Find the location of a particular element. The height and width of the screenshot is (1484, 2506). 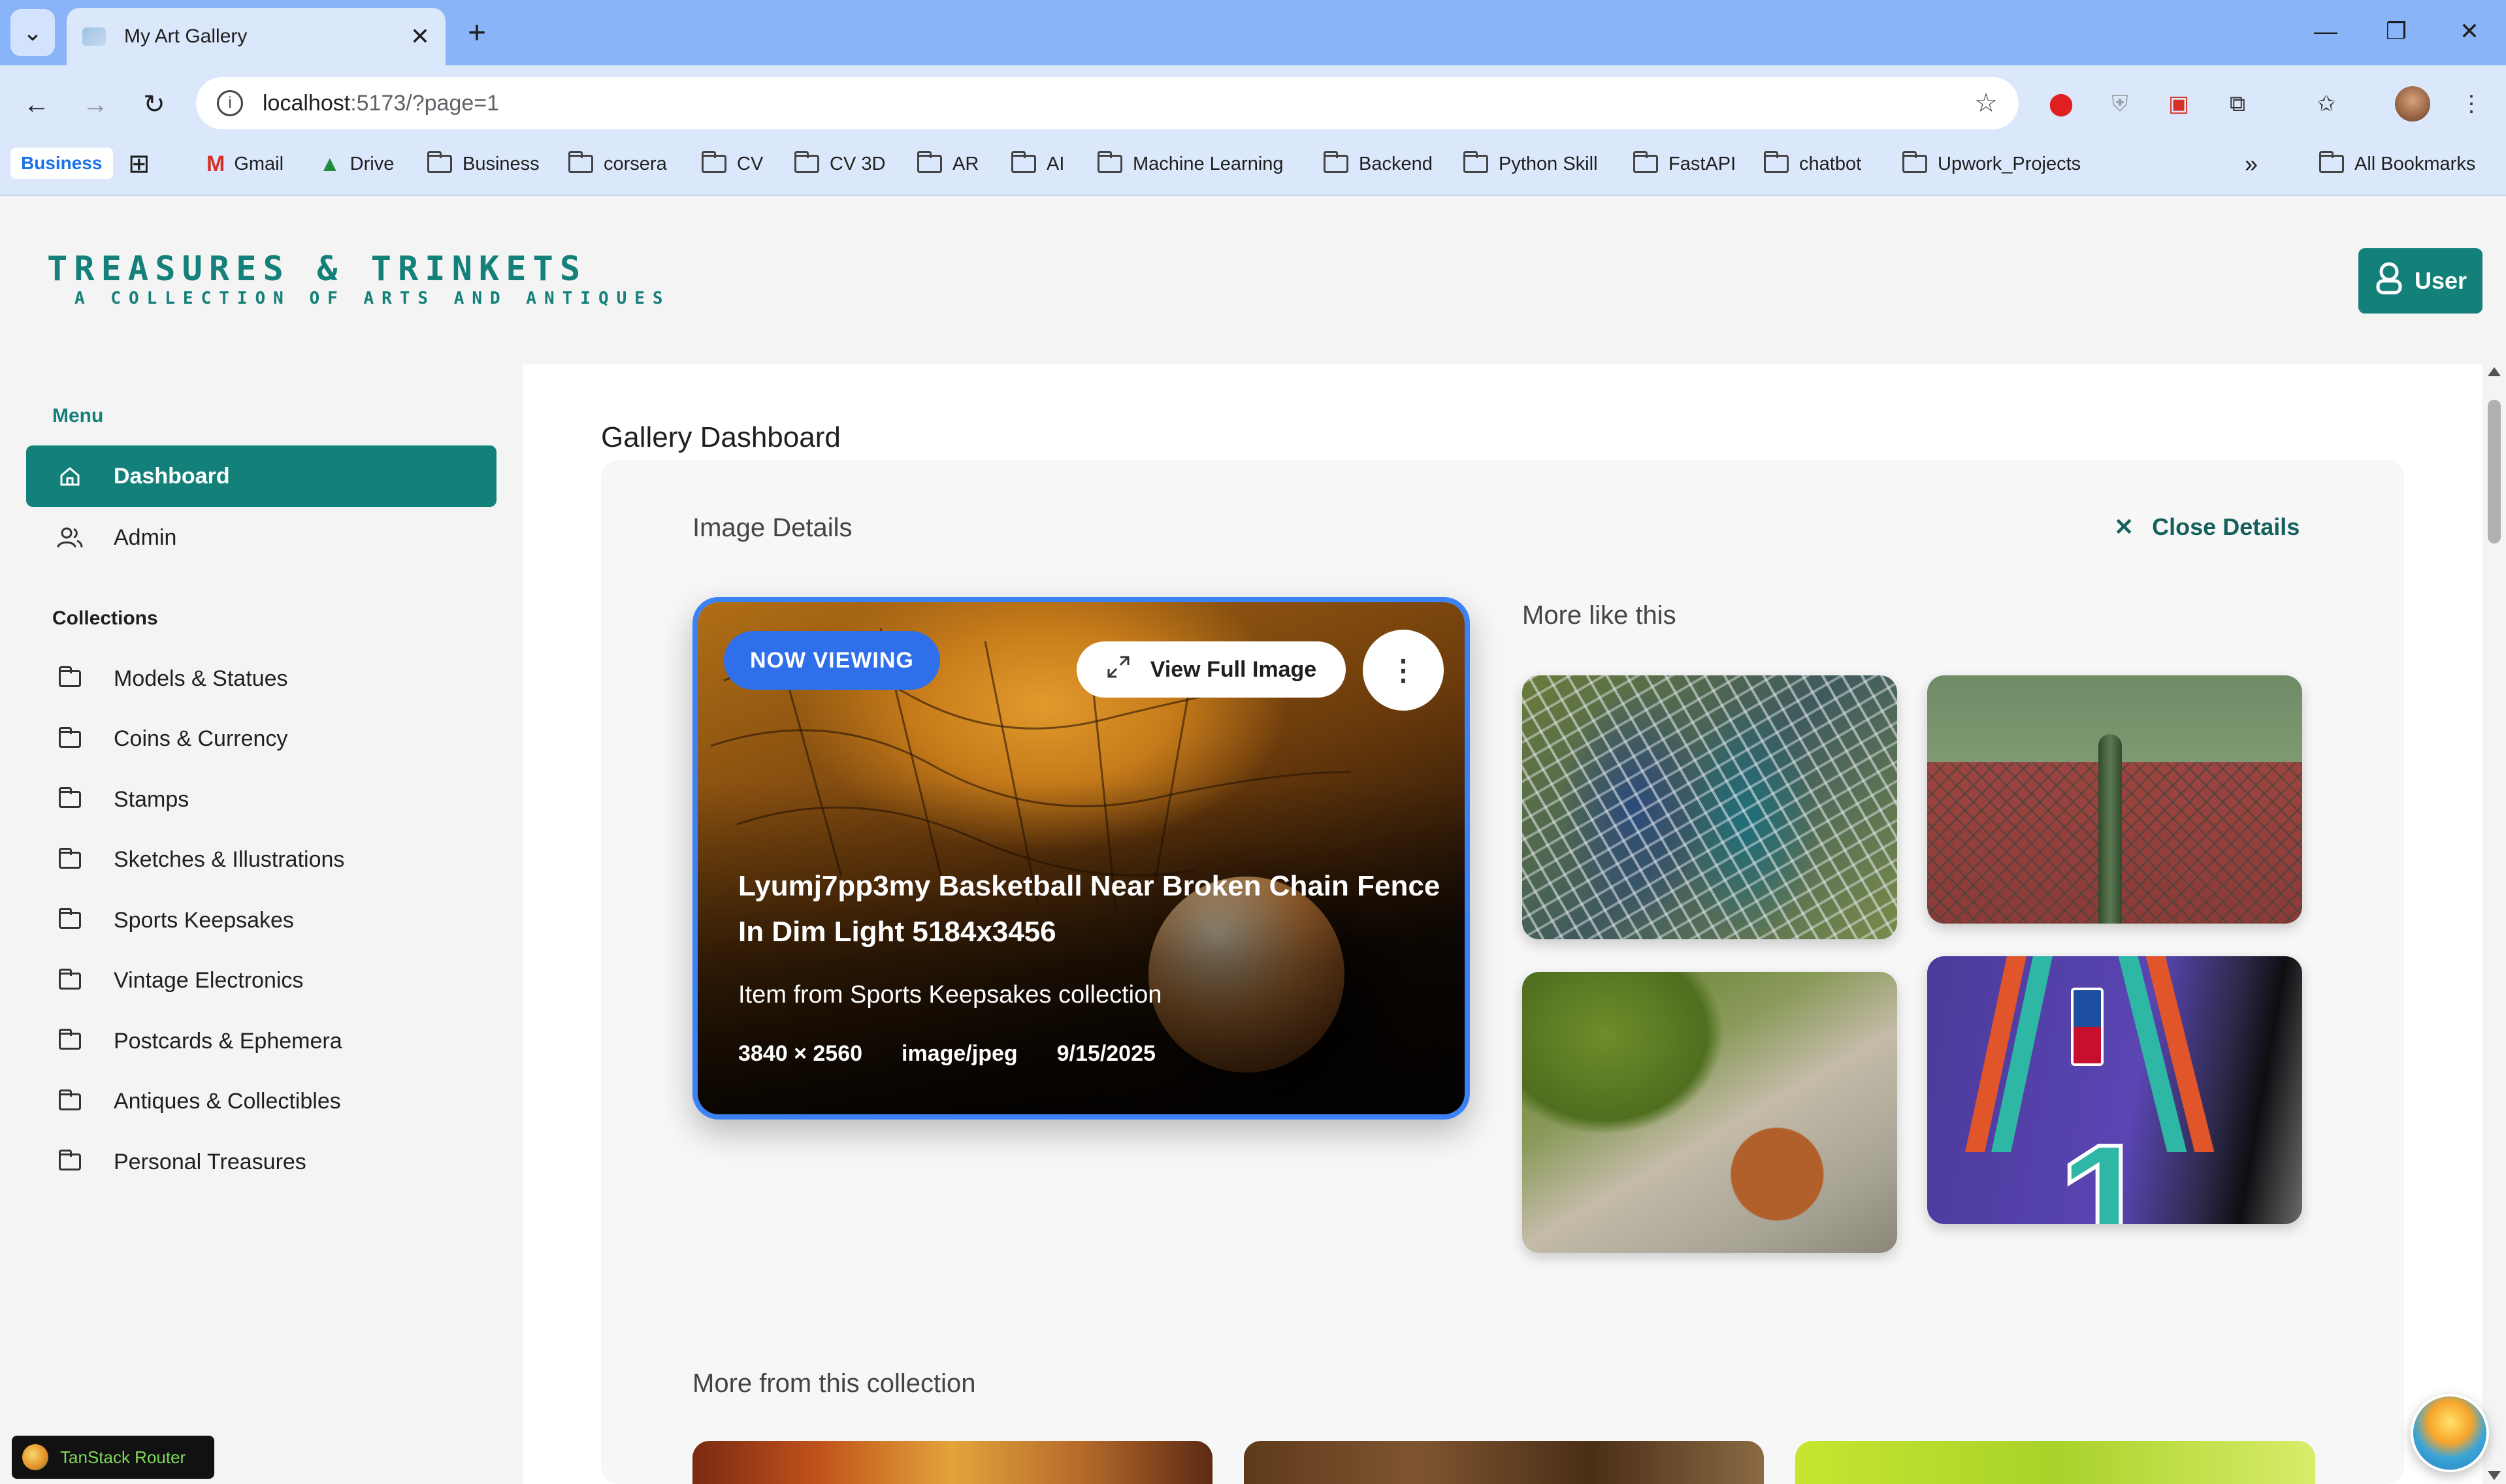

extensions-icon: ⧉ is located at coordinates (2237, 103).